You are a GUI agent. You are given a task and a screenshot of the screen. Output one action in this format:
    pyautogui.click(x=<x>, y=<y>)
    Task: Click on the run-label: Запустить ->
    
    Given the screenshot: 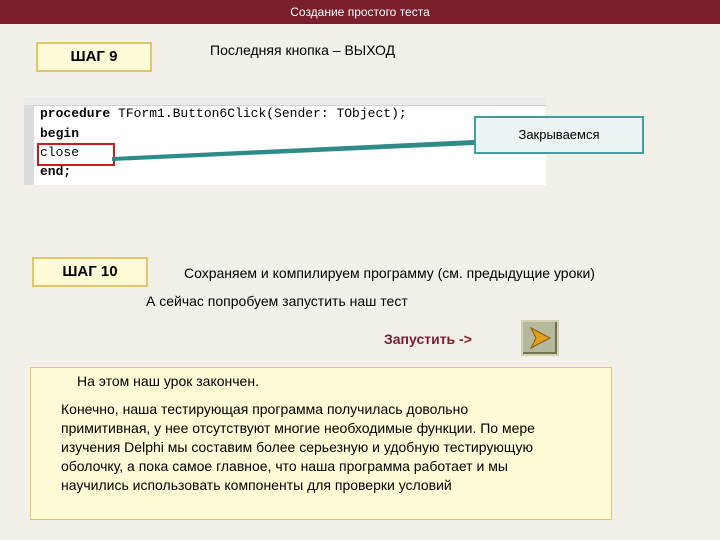 What is the action you would take?
    pyautogui.click(x=428, y=339)
    